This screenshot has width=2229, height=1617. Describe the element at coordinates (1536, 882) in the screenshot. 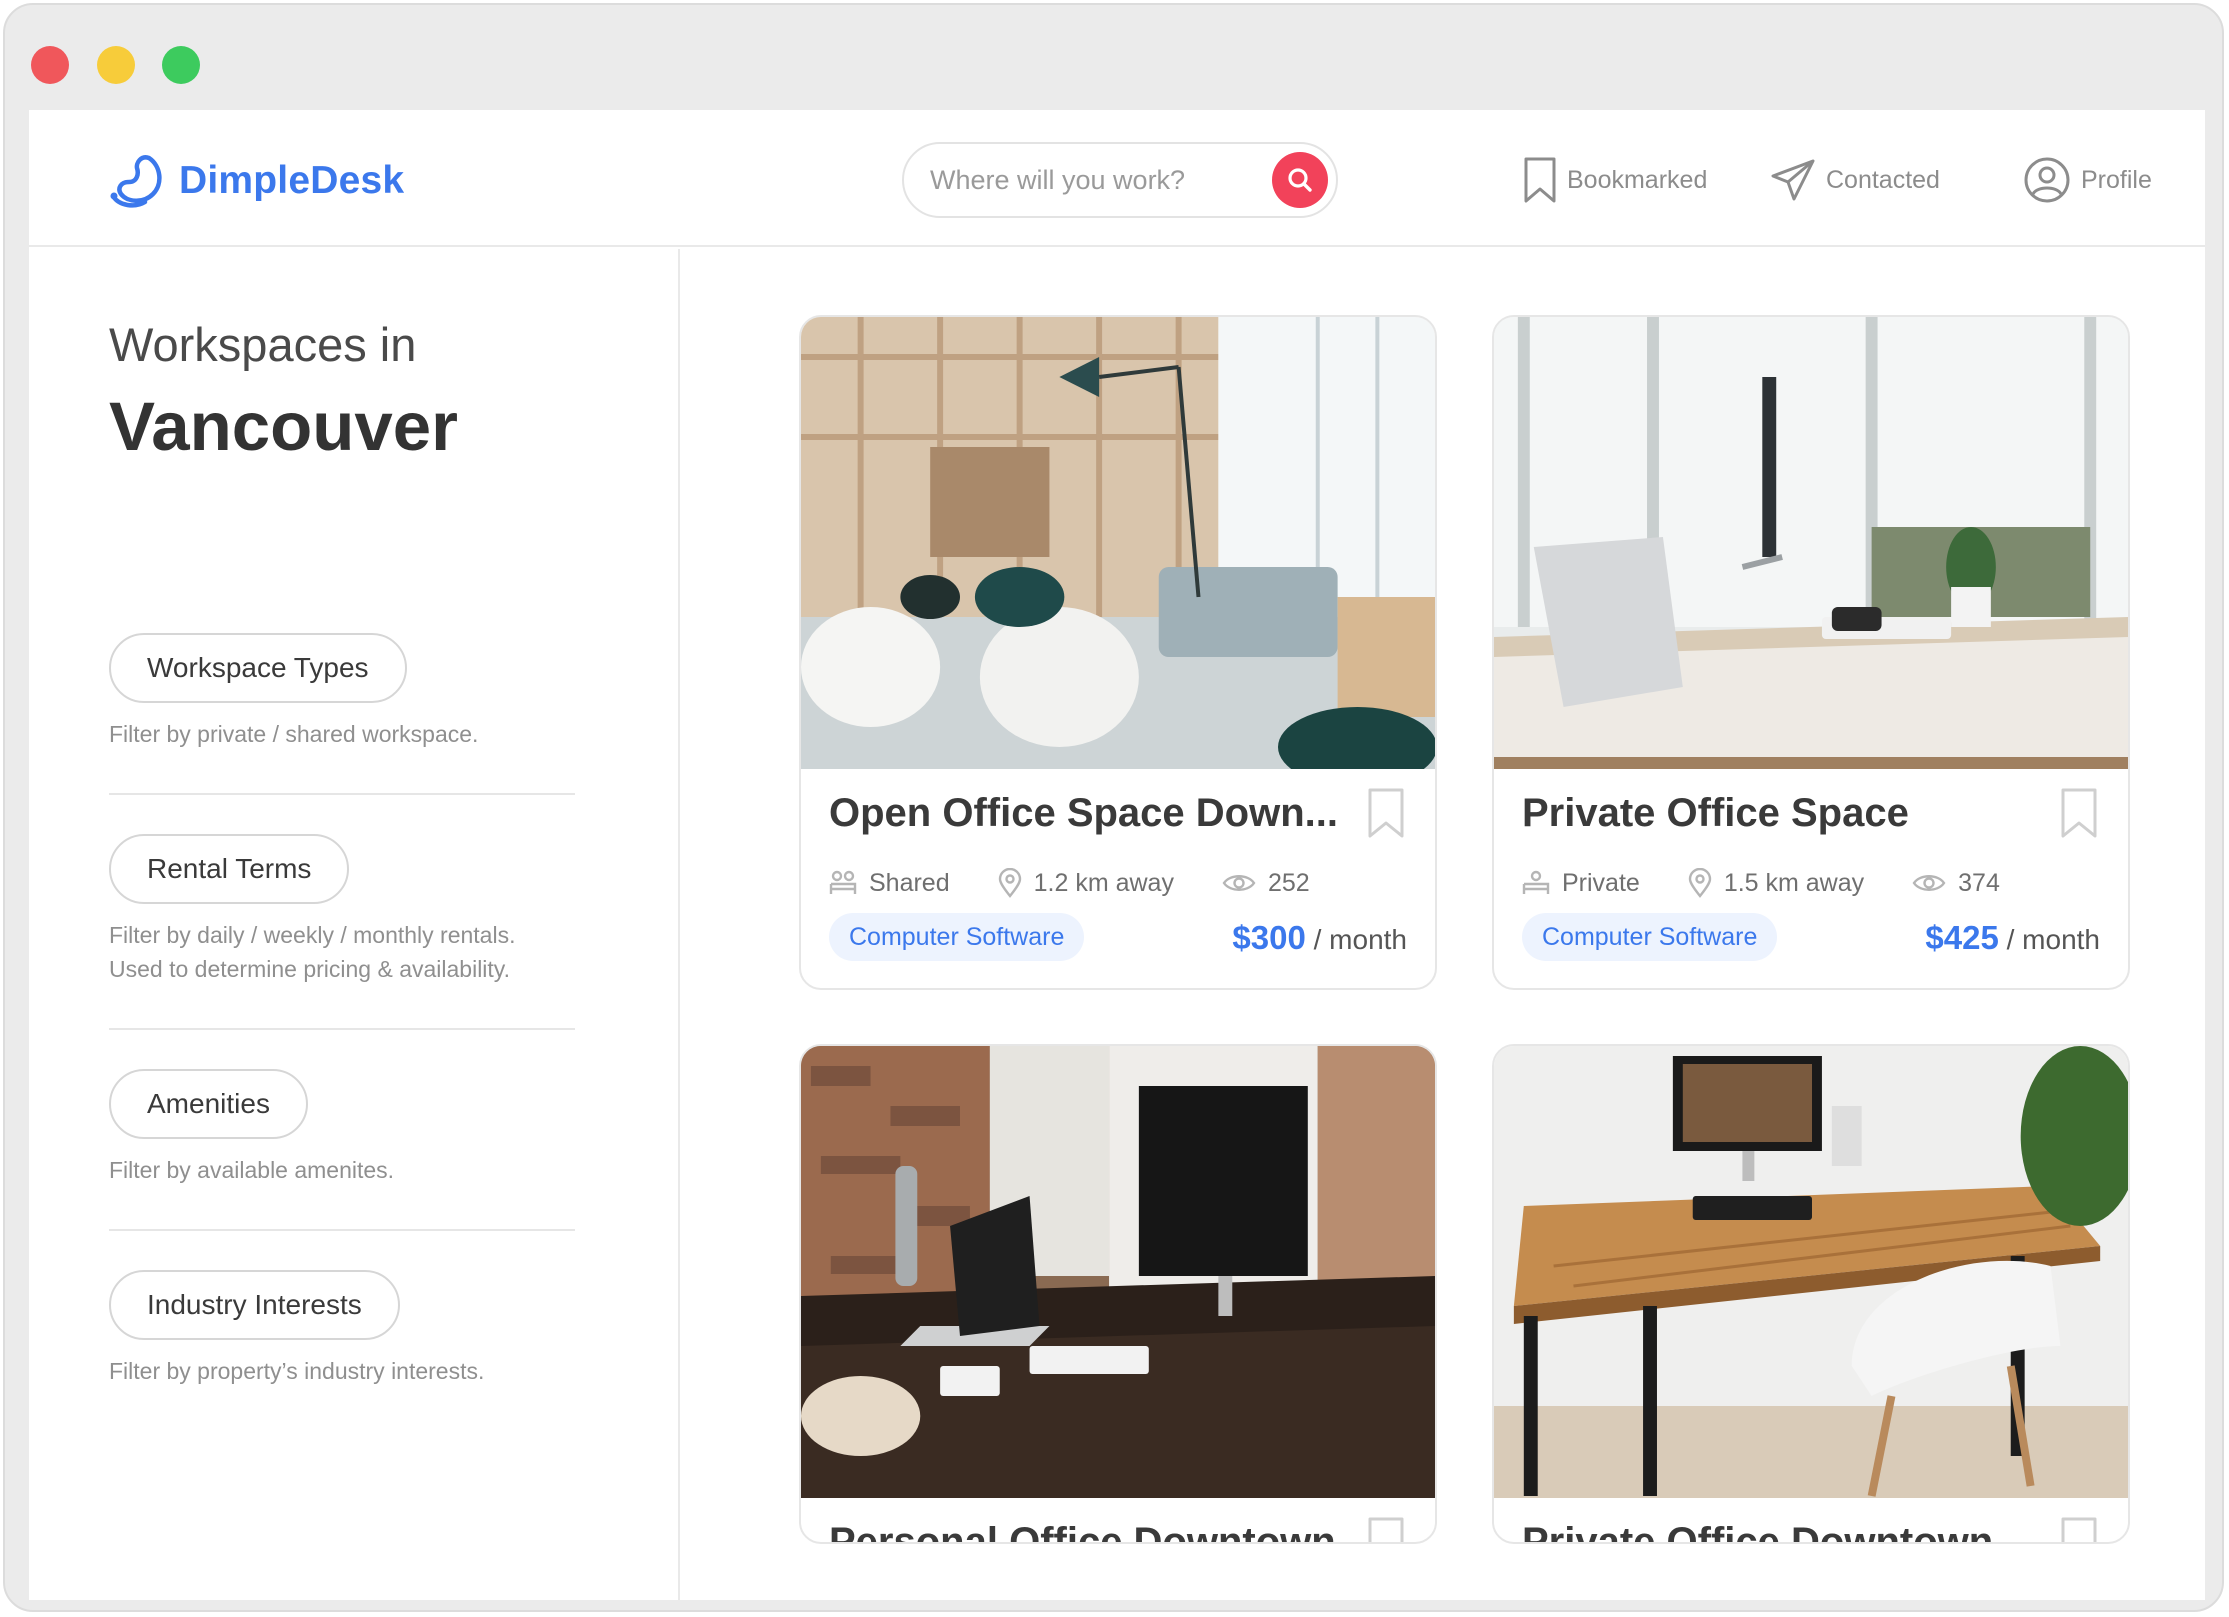

I see `person-icon` at that location.